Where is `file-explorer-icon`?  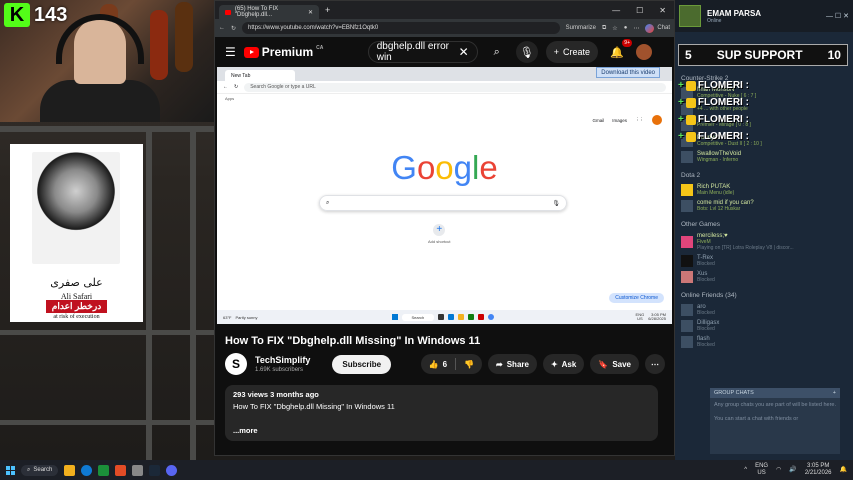 file-explorer-icon is located at coordinates (70, 470).